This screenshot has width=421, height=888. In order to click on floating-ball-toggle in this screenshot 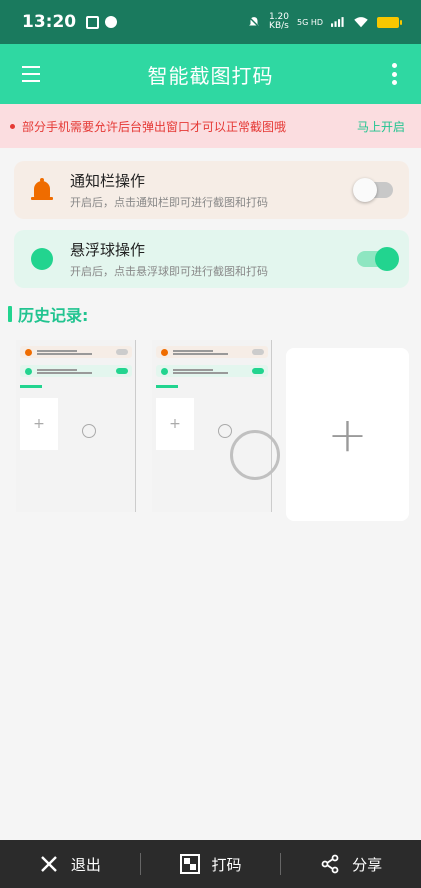, I will do `click(378, 259)`.